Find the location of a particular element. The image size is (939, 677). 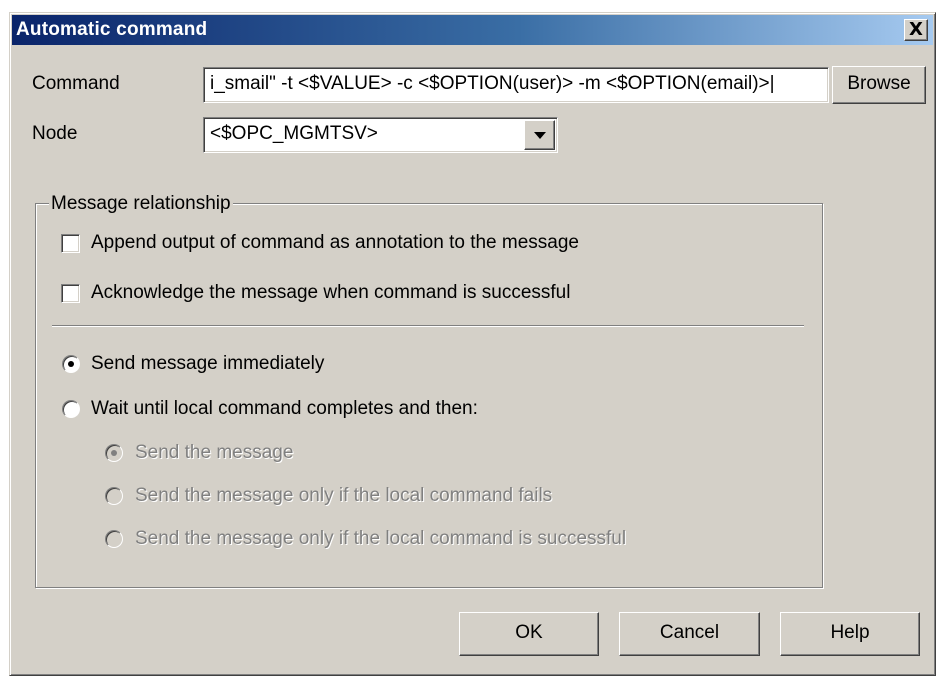

browse-button: Browse is located at coordinates (879, 85).